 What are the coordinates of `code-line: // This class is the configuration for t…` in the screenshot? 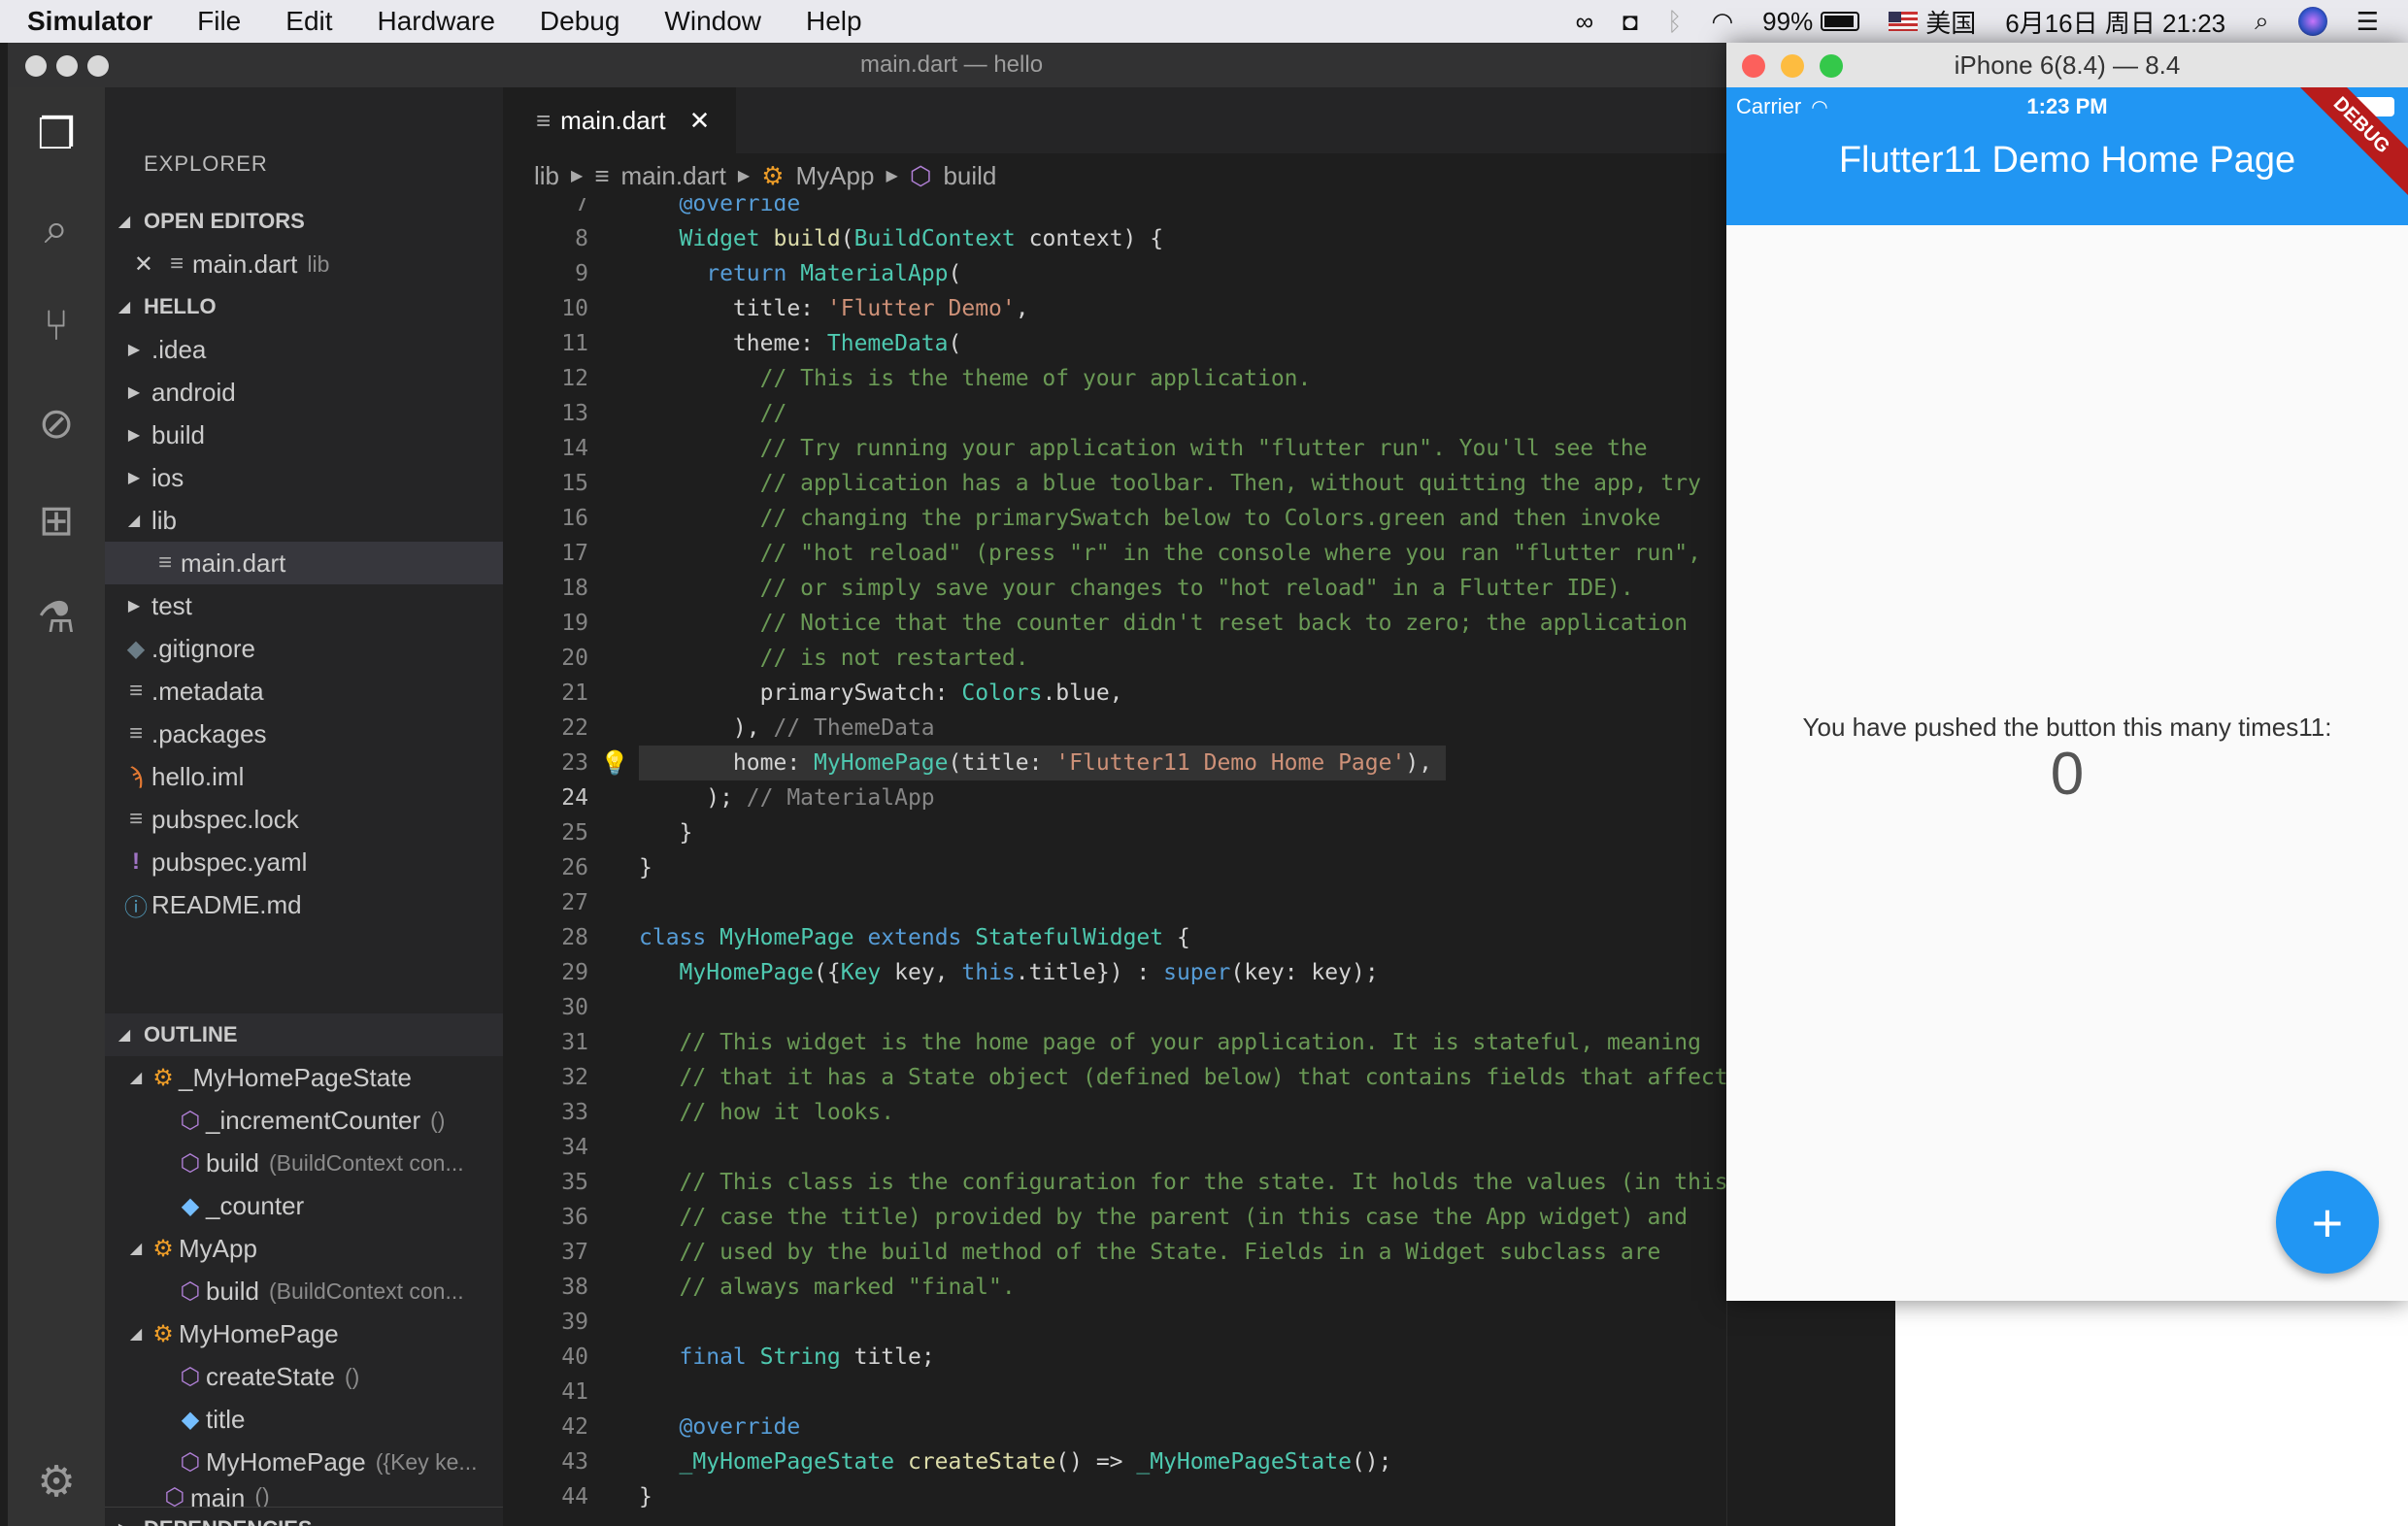 It's located at (1202, 1183).